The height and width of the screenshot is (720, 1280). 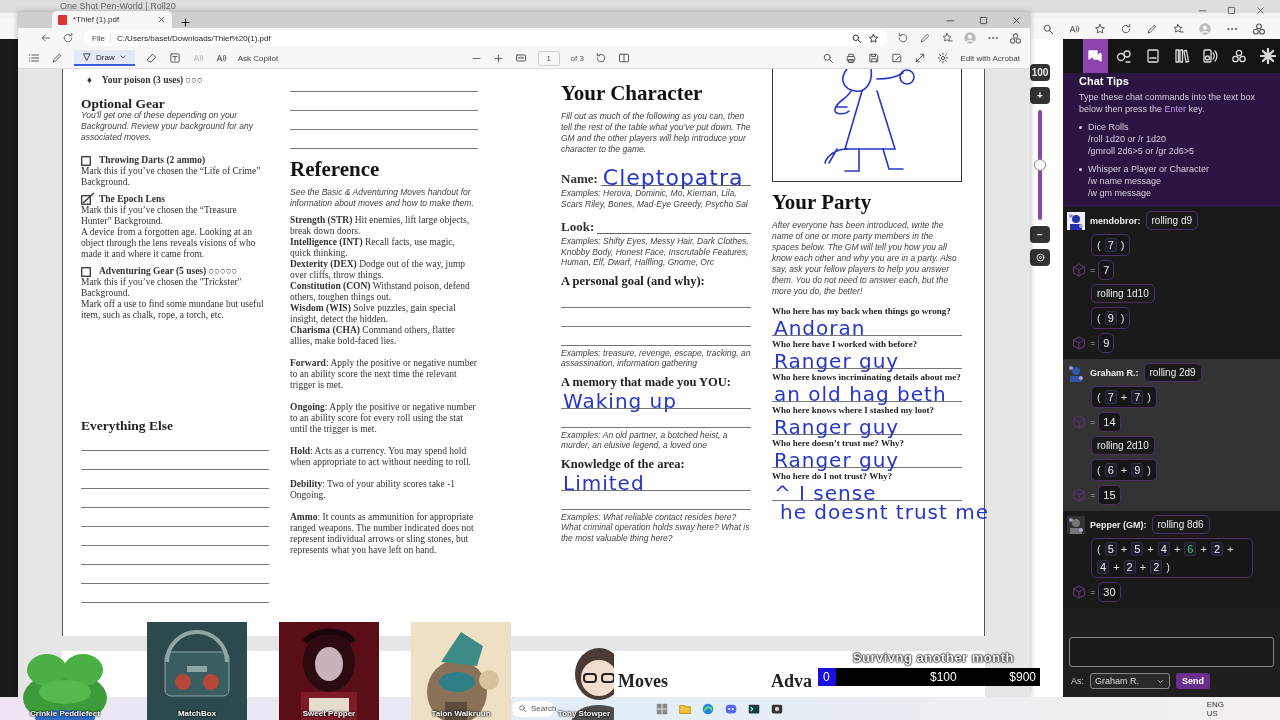 I want to click on settings-icon, so click(x=943, y=58).